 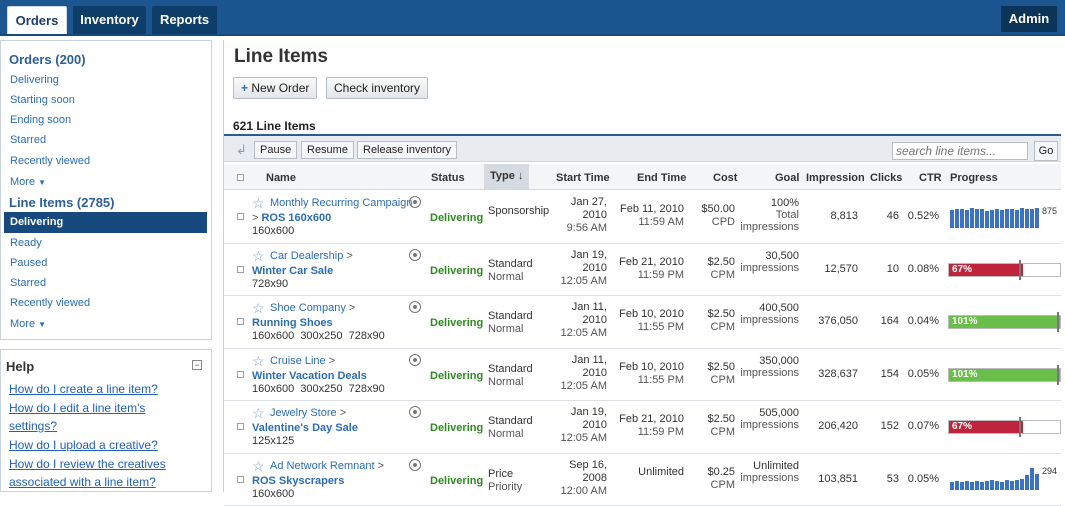 I want to click on sidebar-item-paused: Paused, so click(x=28, y=263).